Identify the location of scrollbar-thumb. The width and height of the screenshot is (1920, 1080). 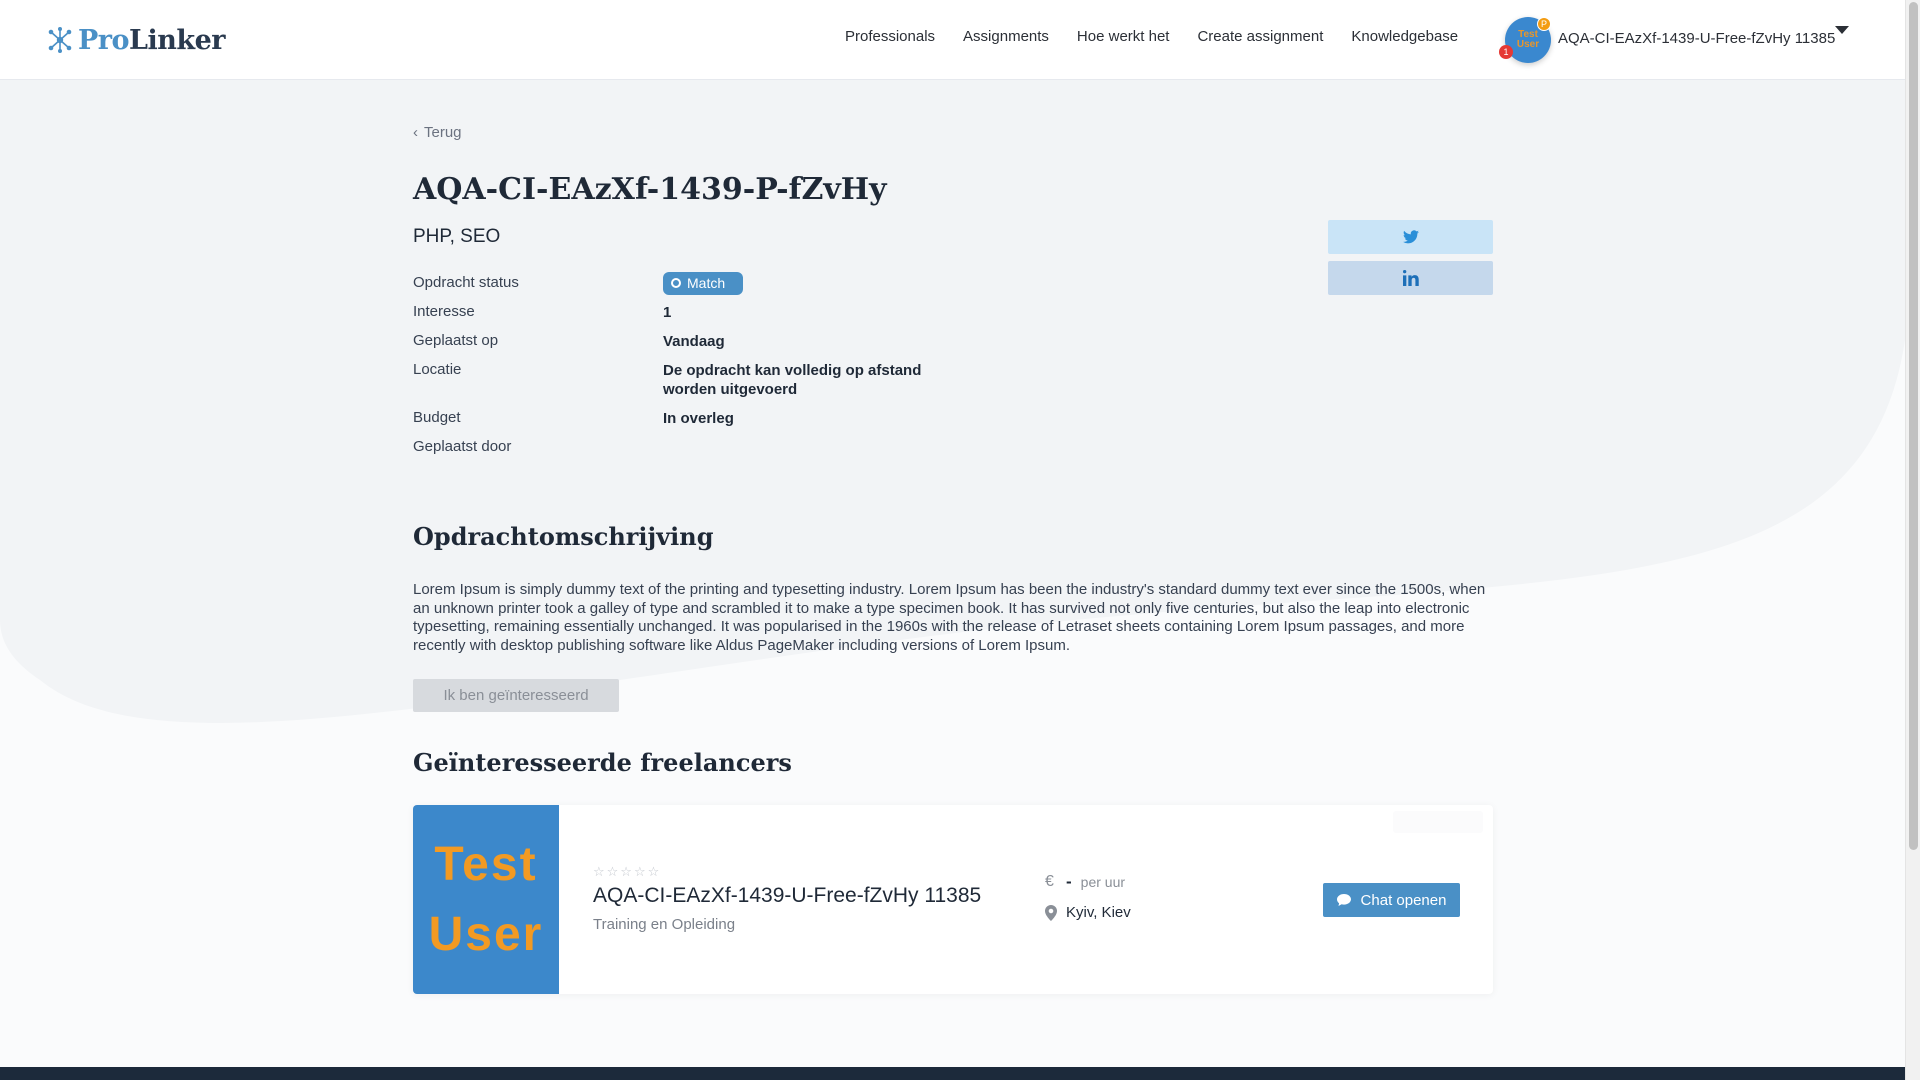
(1913, 426).